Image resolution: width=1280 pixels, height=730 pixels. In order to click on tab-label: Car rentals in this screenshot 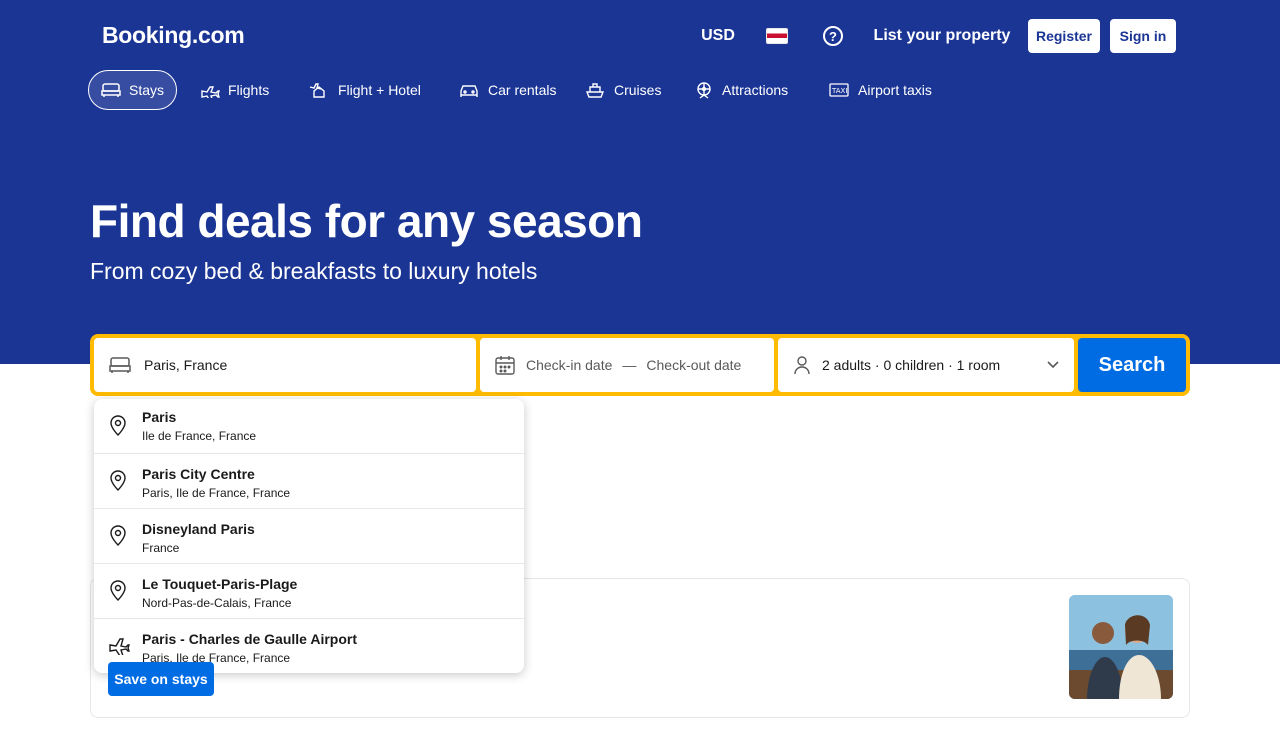, I will do `click(522, 90)`.